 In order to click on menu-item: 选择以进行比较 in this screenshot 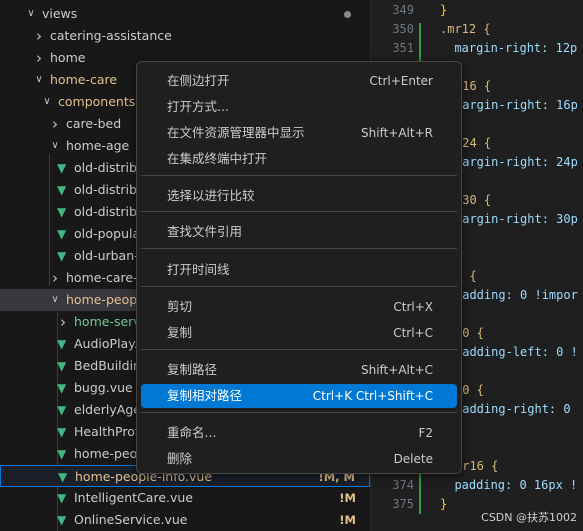, I will do `click(299, 196)`.